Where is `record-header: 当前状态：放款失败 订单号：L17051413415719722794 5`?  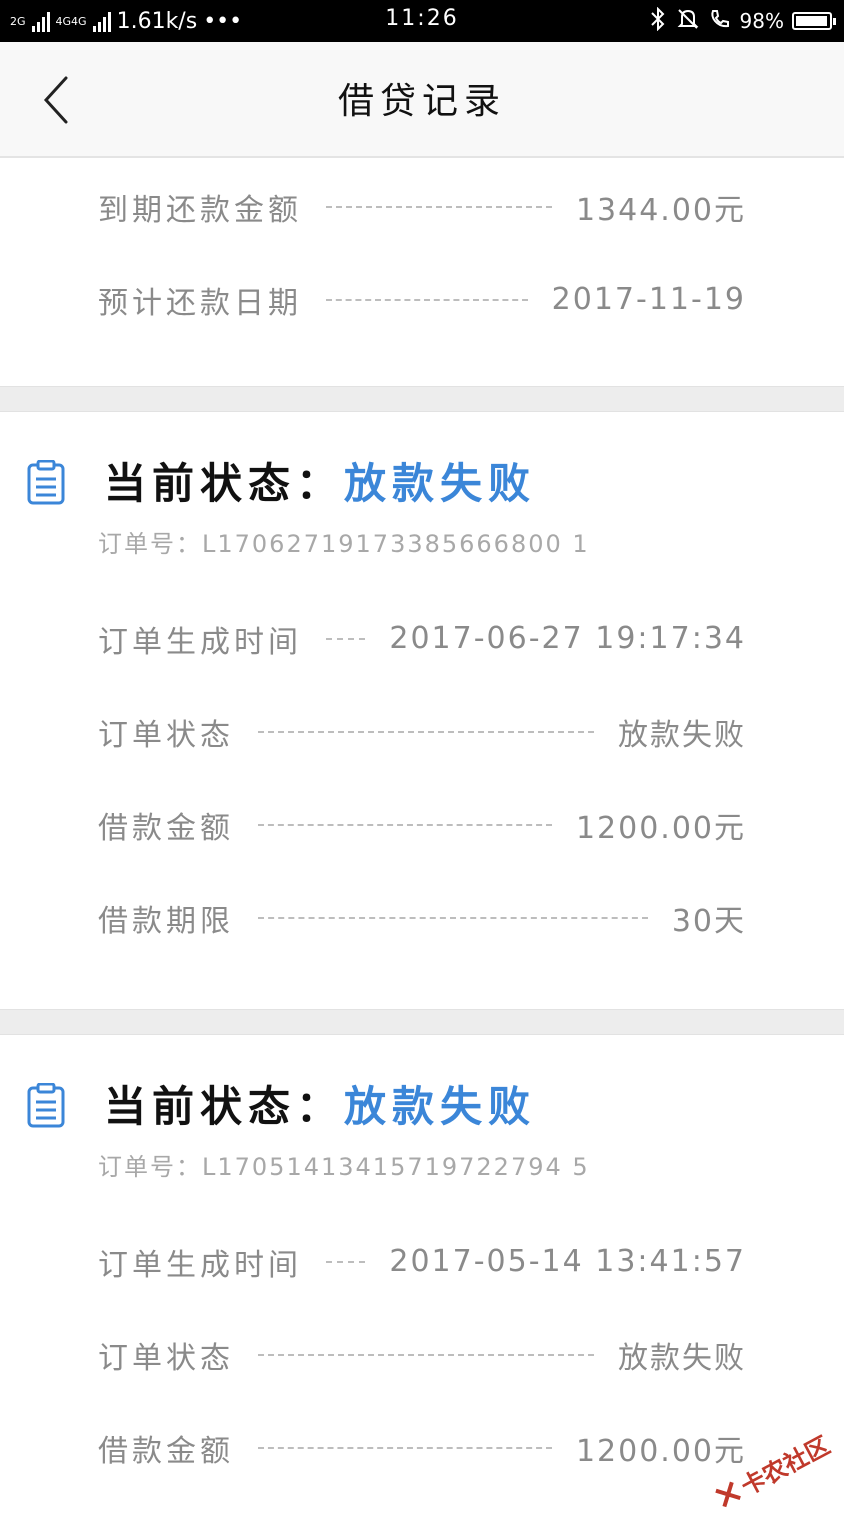
record-header: 当前状态：放款失败 订单号：L17051413415719722794 5 is located at coordinates (422, 1108).